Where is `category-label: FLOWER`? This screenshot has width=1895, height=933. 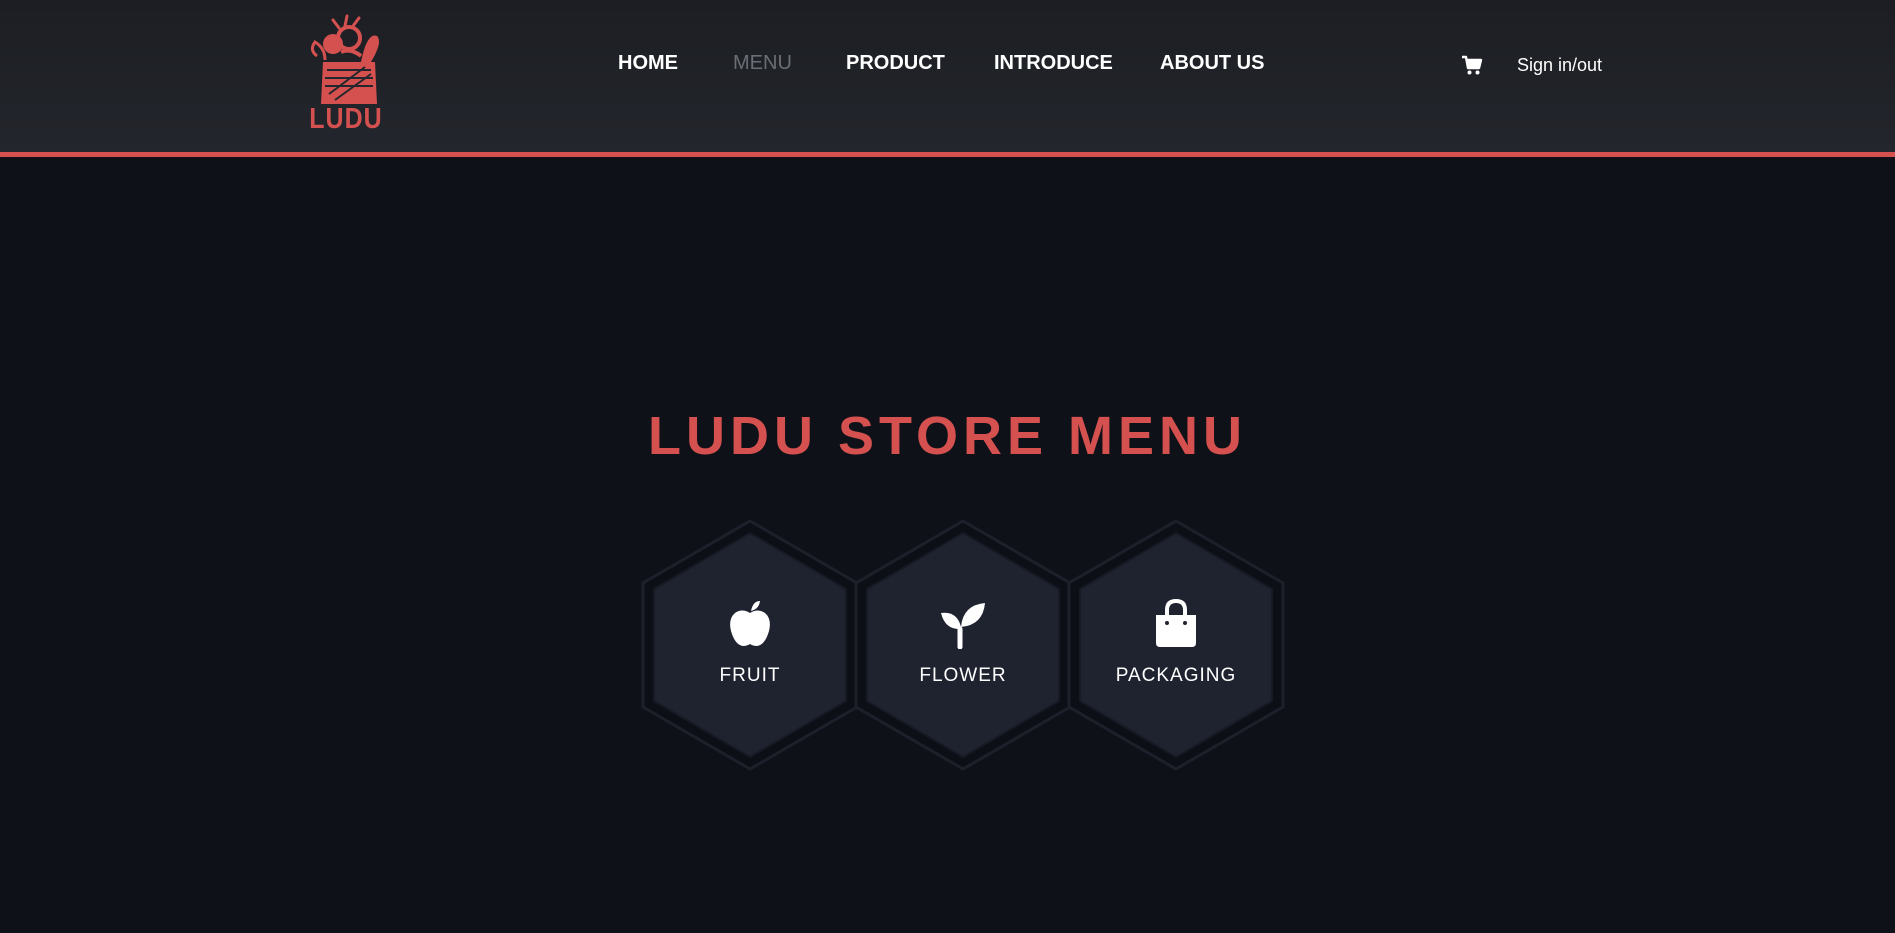
category-label: FLOWER is located at coordinates (963, 675).